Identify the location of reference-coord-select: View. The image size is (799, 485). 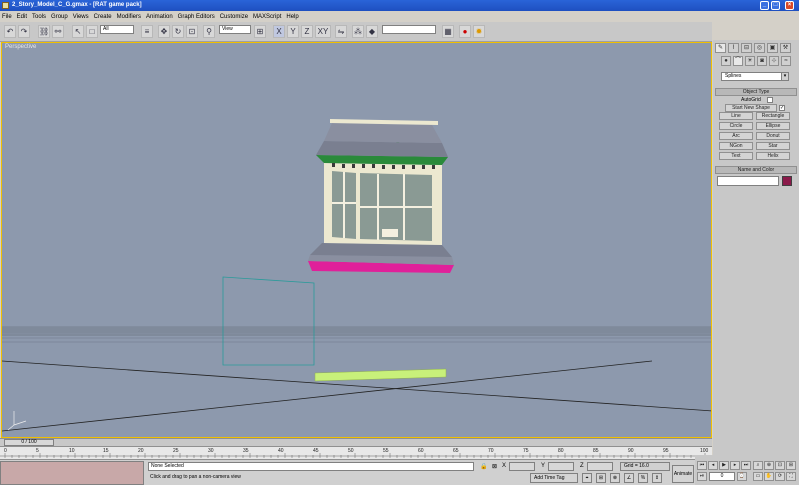
(235, 29).